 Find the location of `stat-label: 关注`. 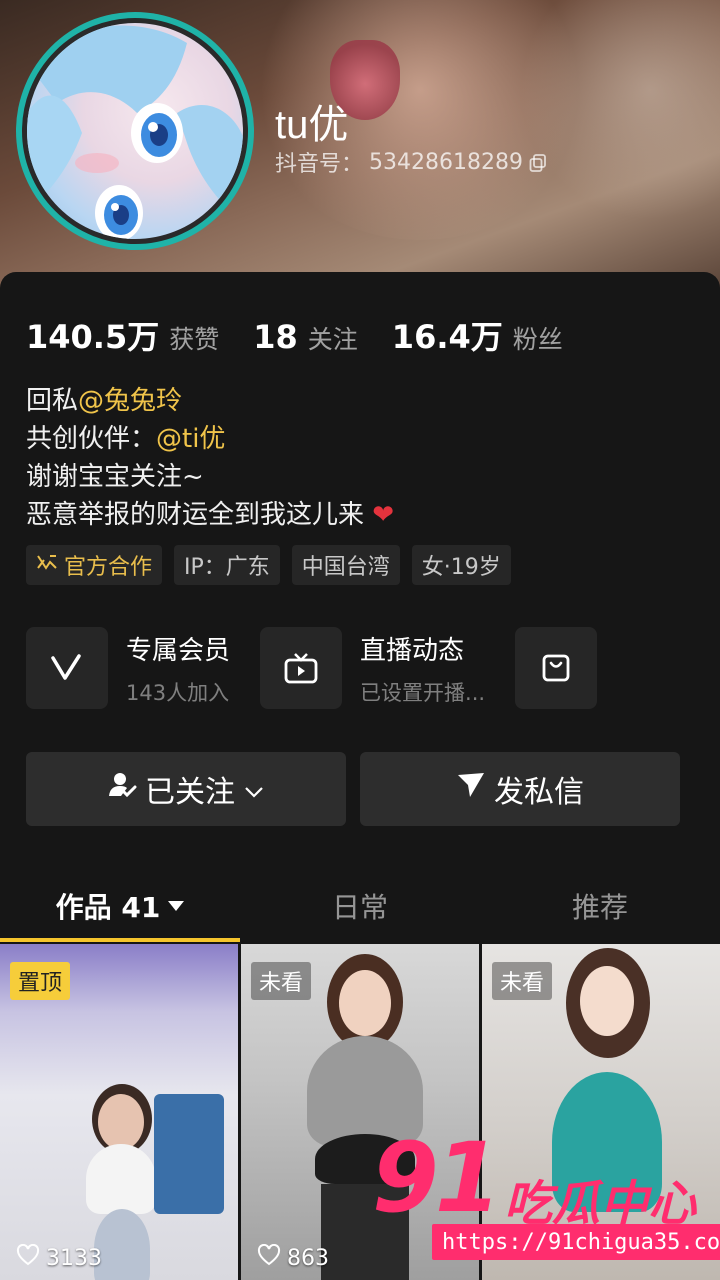

stat-label: 关注 is located at coordinates (332, 339).